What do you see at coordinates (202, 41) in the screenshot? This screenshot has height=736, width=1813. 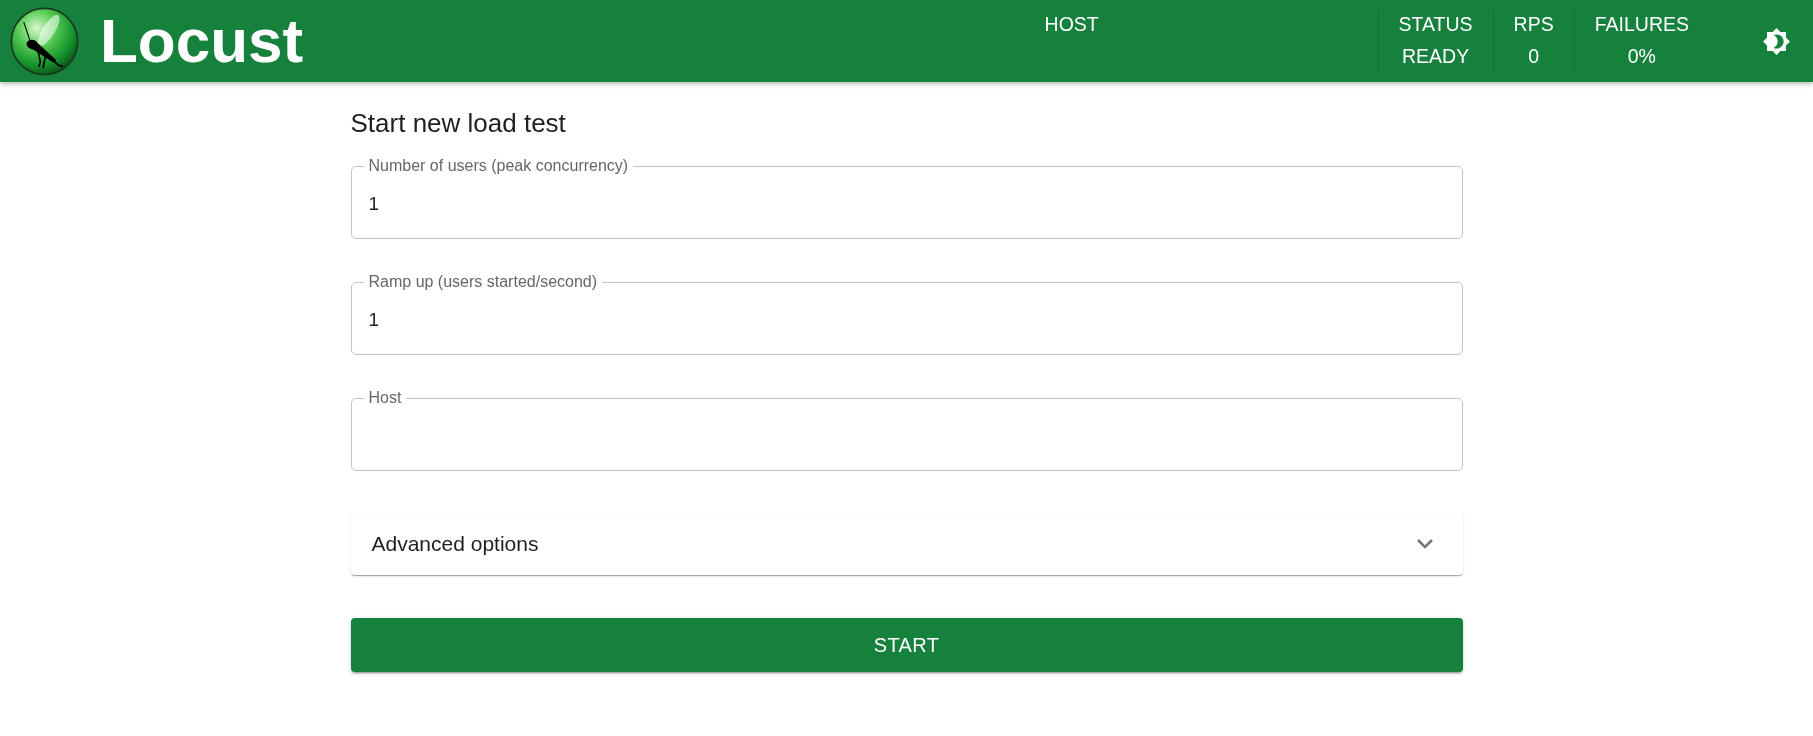 I see `brand-name: Locust` at bounding box center [202, 41].